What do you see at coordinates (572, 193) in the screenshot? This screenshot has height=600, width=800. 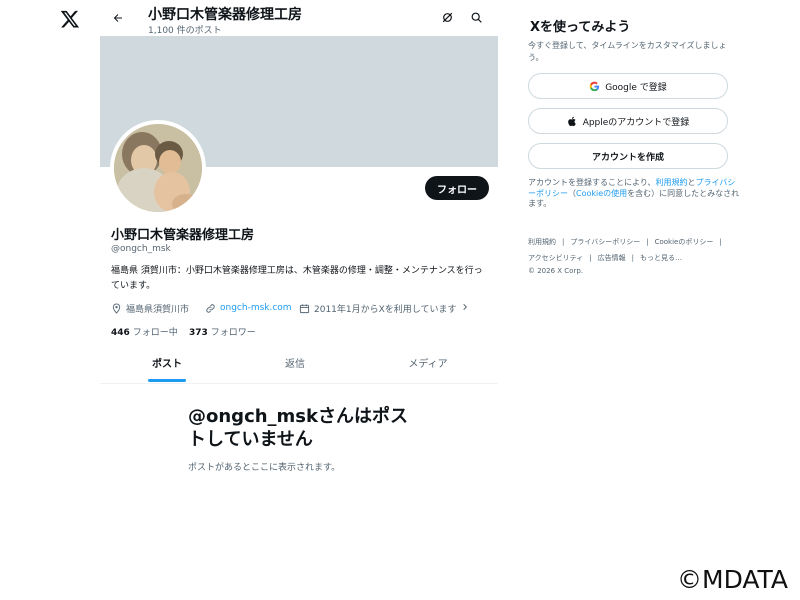 I see `legal-cookie-open: （` at bounding box center [572, 193].